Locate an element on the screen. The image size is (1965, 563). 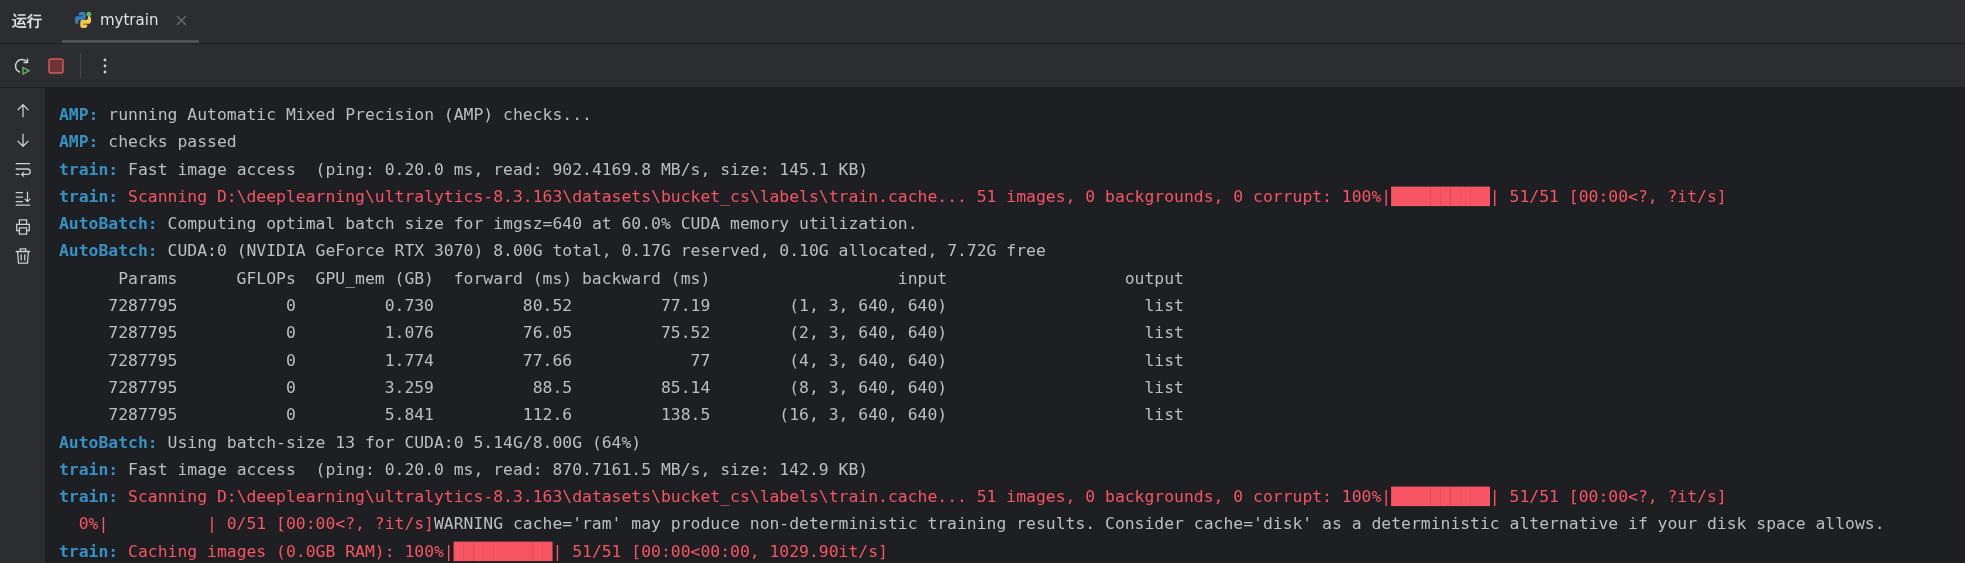
close-icon is located at coordinates (182, 20).